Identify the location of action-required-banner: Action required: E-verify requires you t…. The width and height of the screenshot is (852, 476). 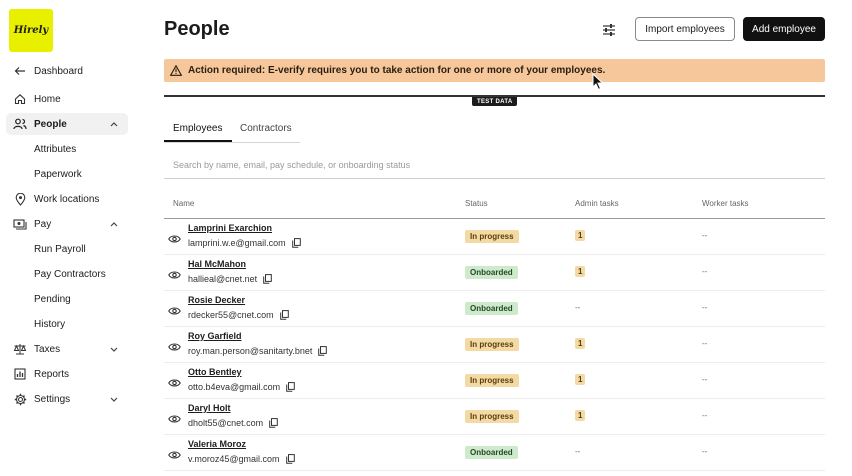
(494, 70).